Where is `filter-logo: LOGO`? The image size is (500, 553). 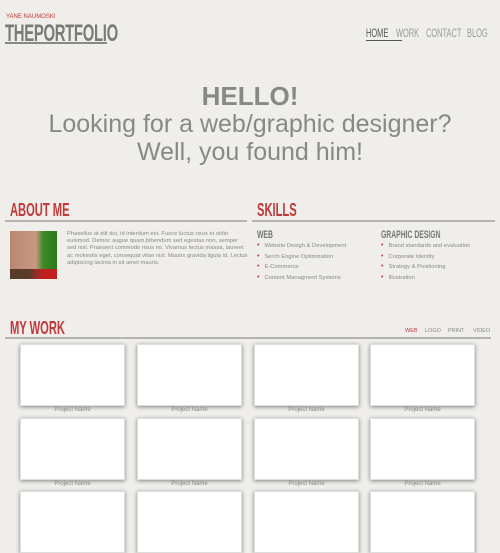 filter-logo: LOGO is located at coordinates (433, 331).